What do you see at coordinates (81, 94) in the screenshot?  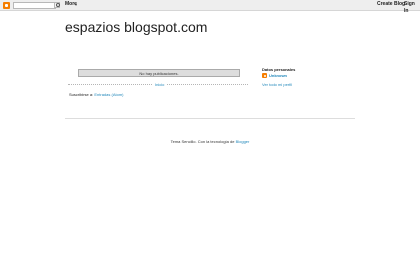 I see `subscribe-label: Suscribirse a:` at bounding box center [81, 94].